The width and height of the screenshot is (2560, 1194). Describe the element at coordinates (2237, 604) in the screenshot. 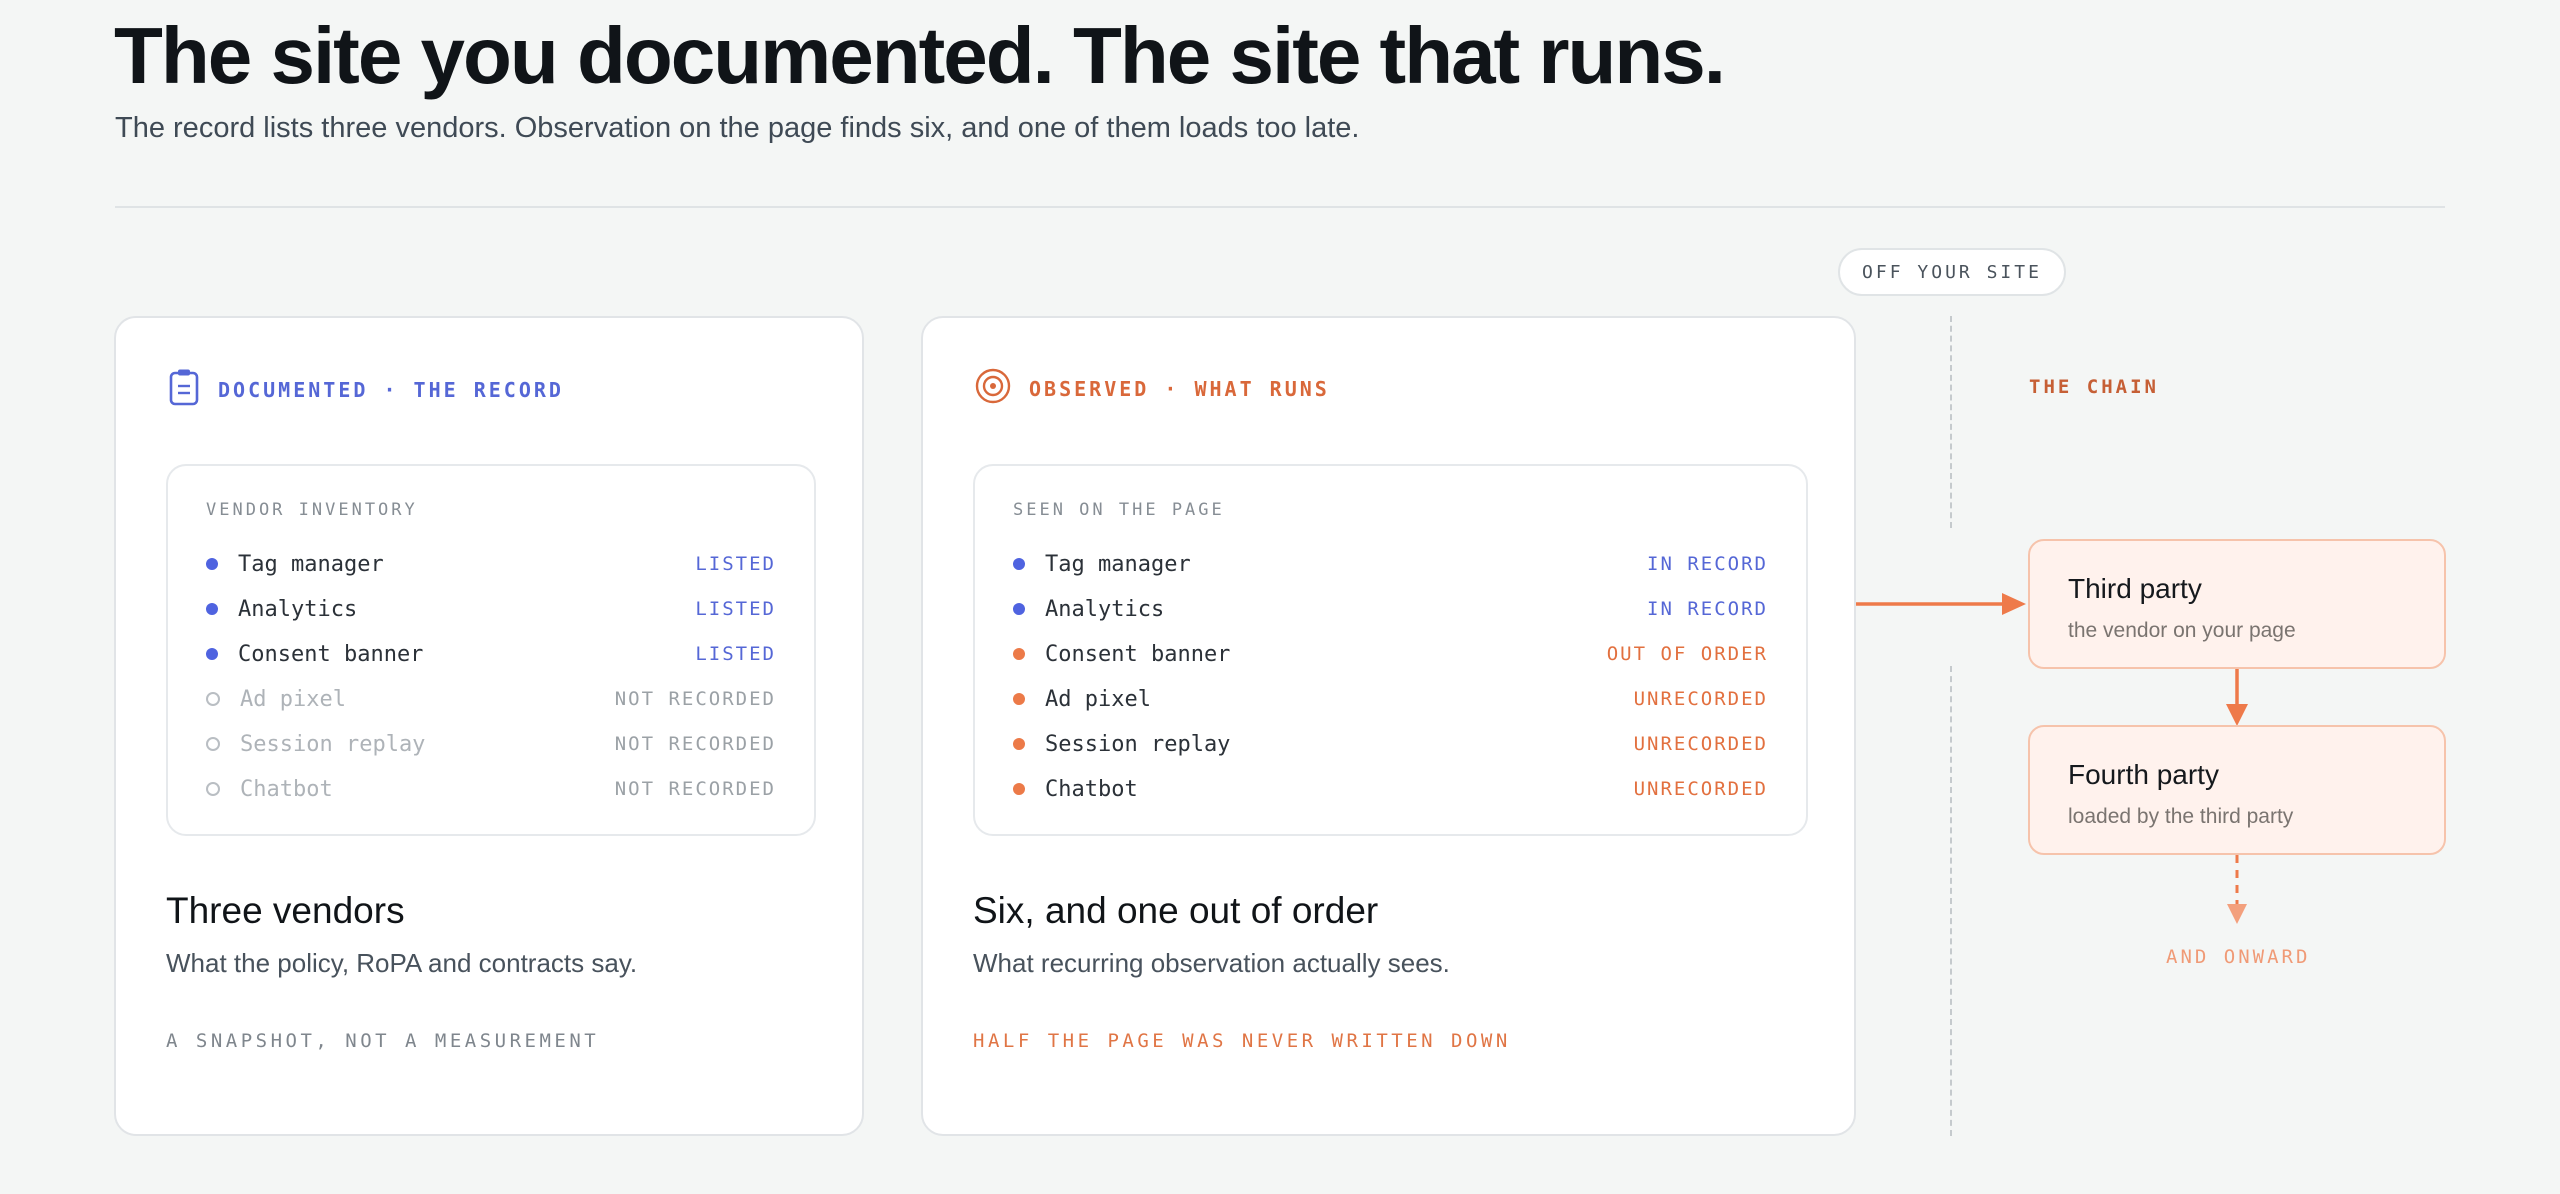

I see `third-party-node: Third party the vendor on your page` at that location.